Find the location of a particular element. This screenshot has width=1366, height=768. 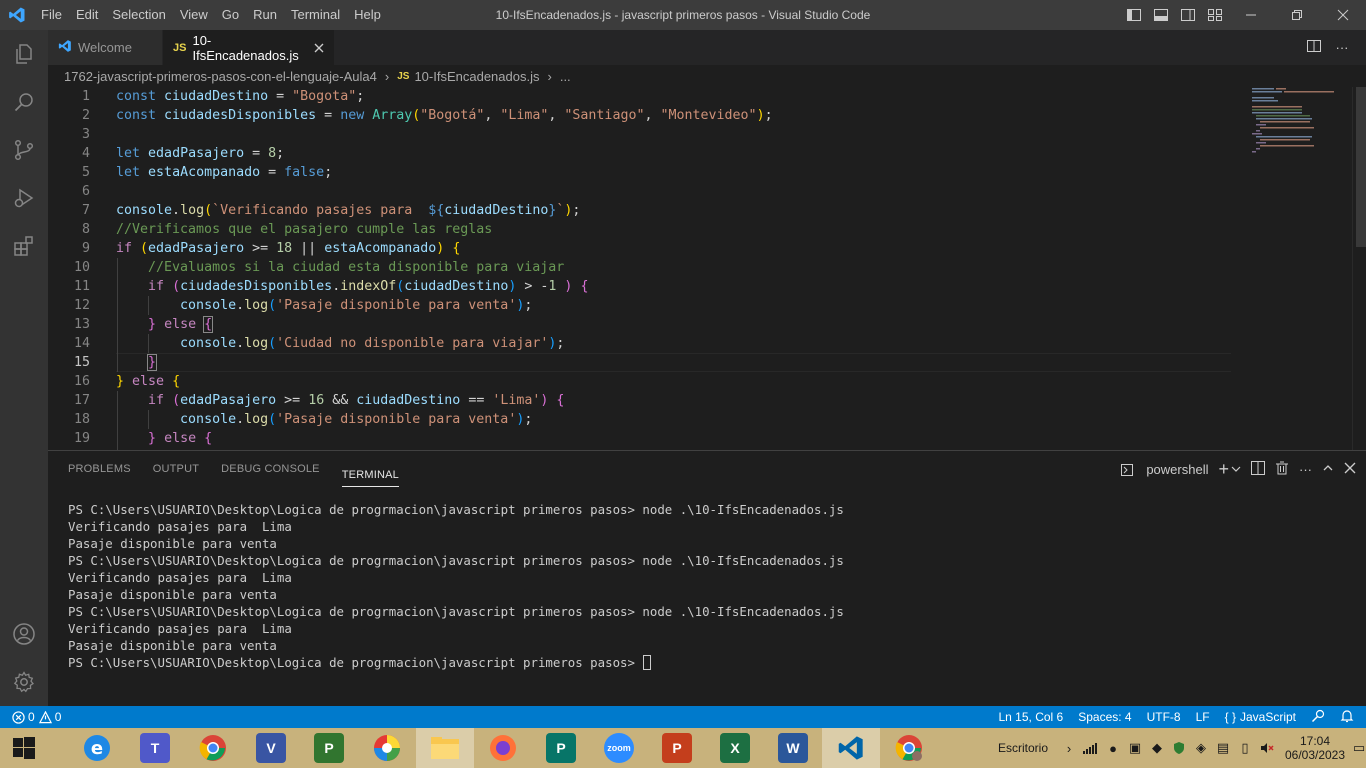

visio-icon: V is located at coordinates (271, 748).